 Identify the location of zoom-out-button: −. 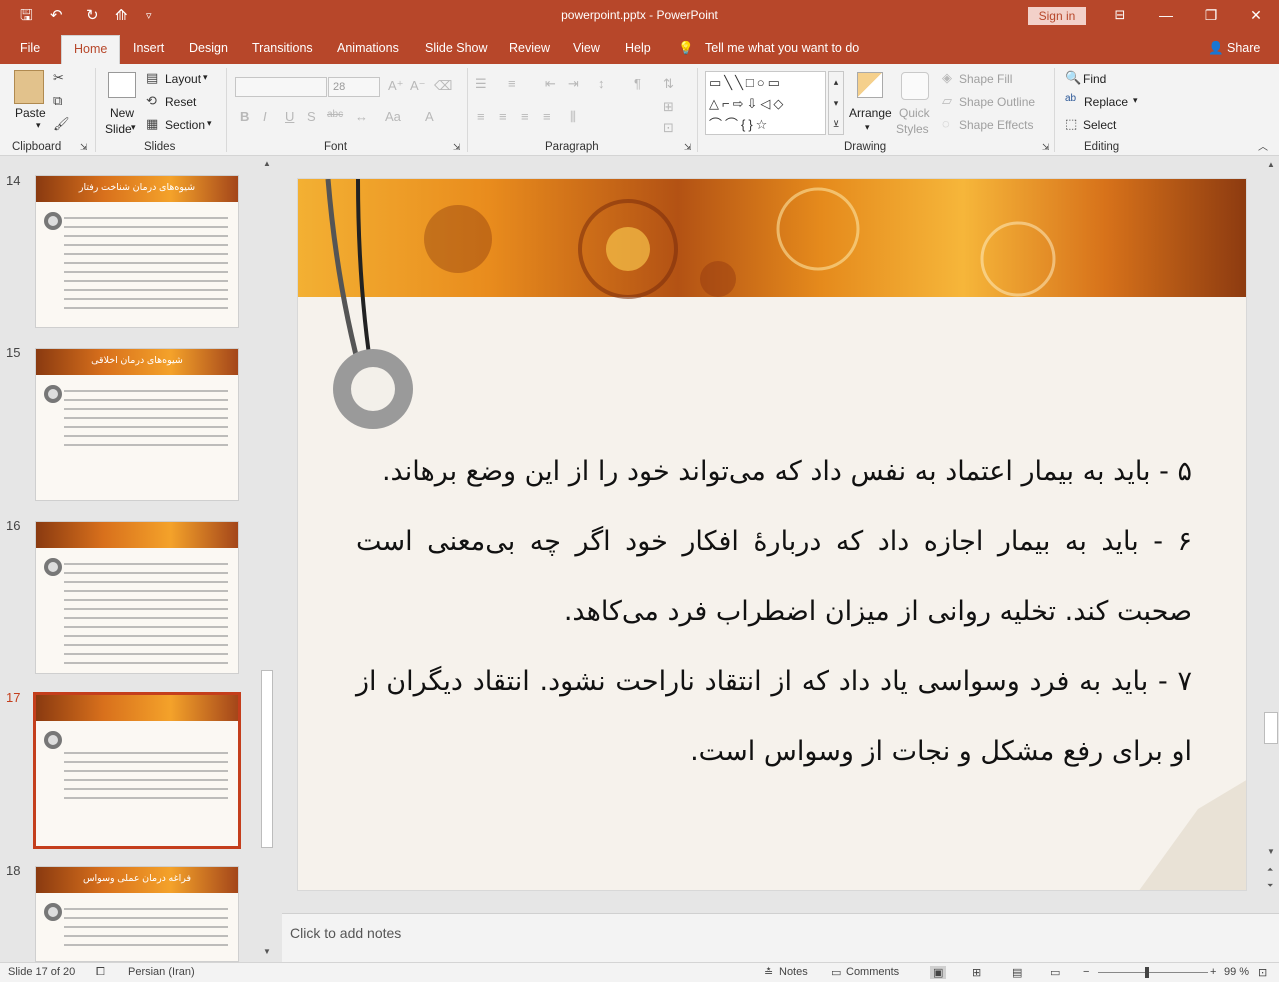
(1086, 972).